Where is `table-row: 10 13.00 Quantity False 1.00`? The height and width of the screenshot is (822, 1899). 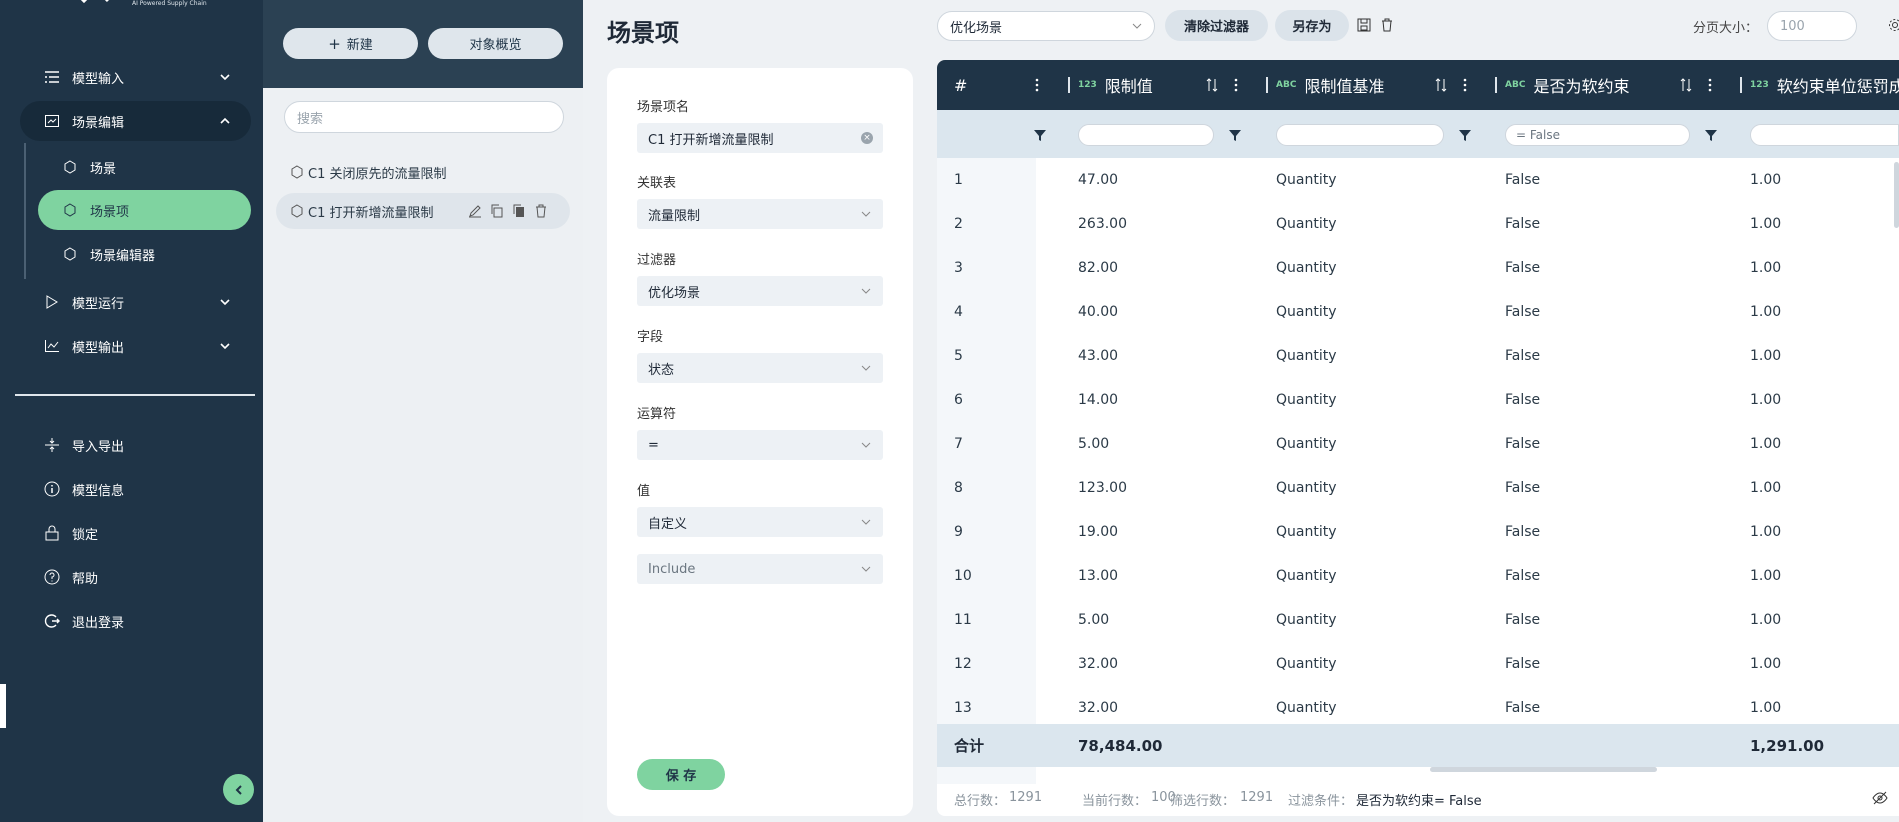 table-row: 10 13.00 Quantity False 1.00 is located at coordinates (1418, 576).